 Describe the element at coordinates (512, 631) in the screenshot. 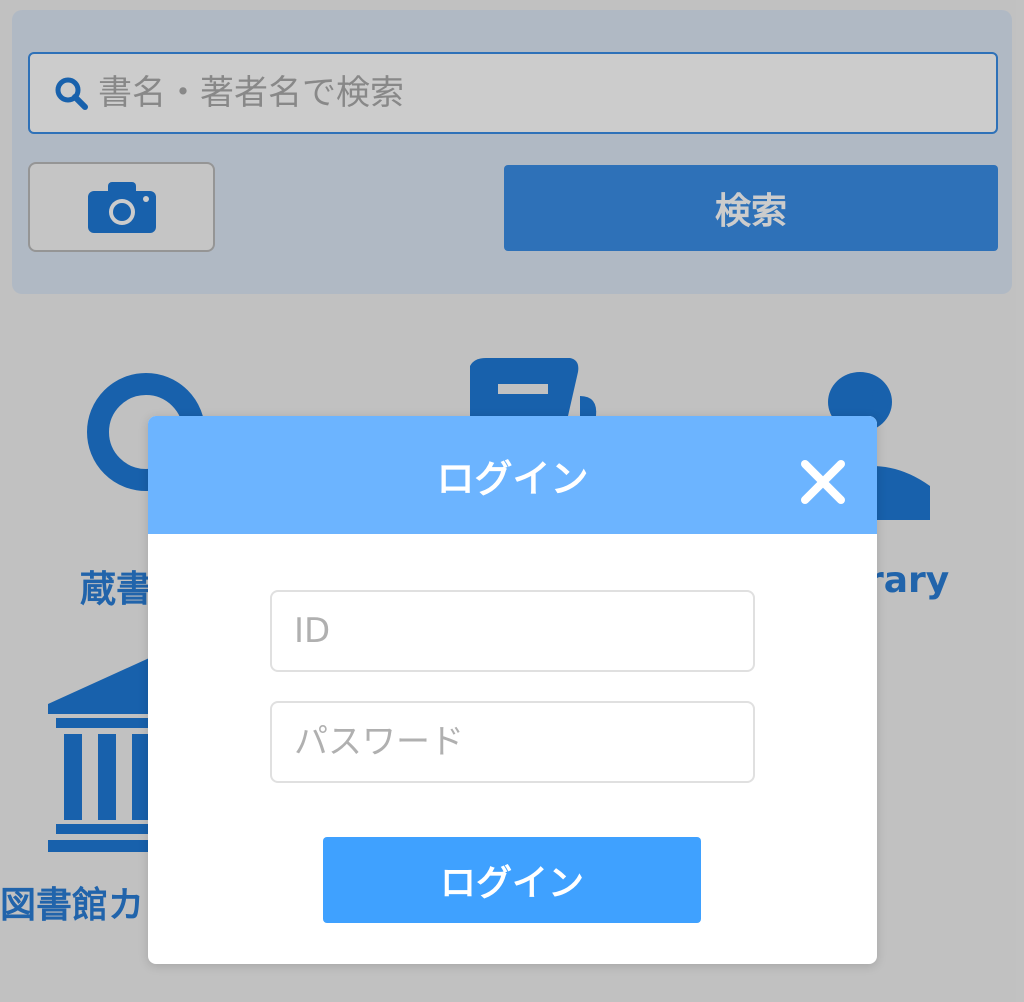

I see `id-input` at that location.